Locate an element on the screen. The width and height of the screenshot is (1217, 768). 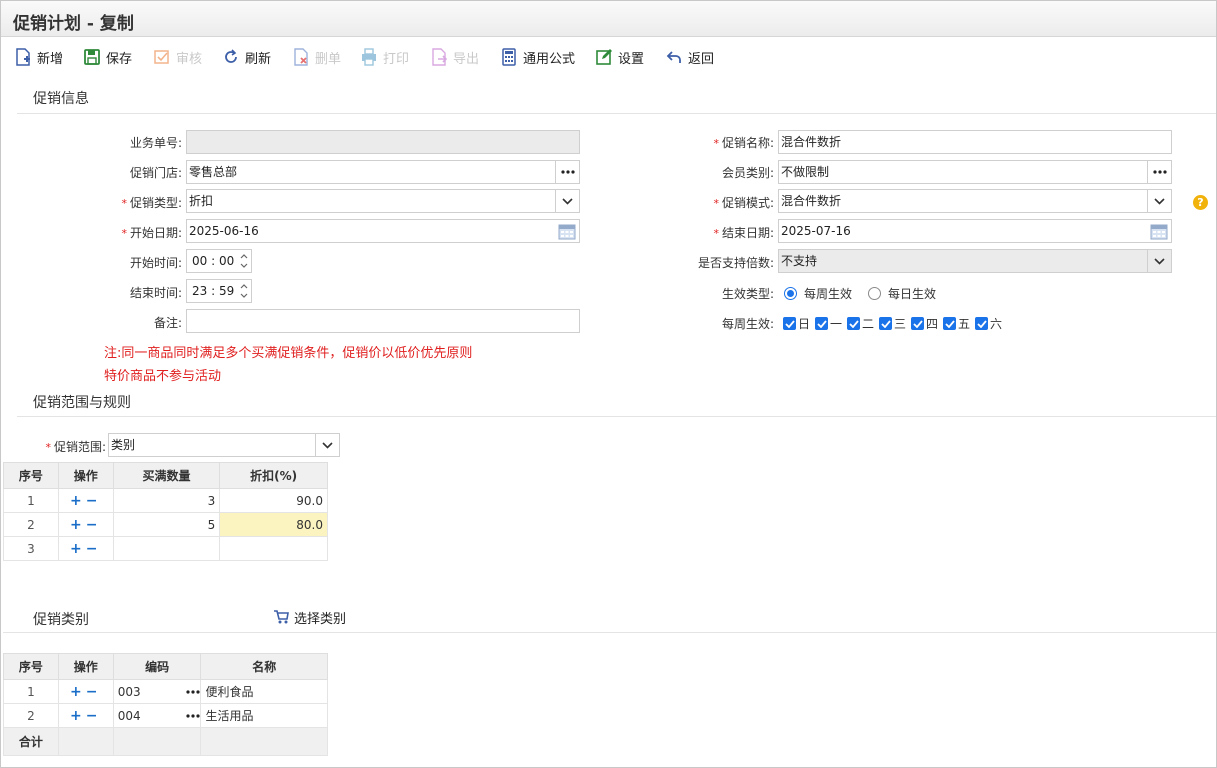
store-input: 零售总部 is located at coordinates (383, 172).